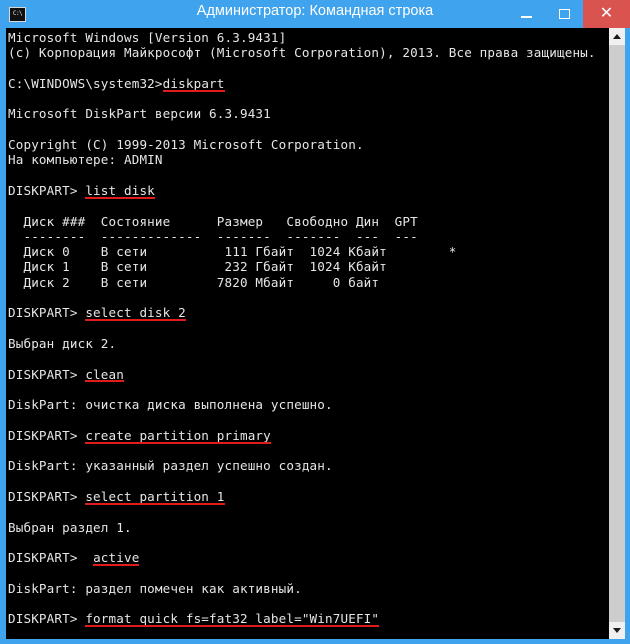 Image resolution: width=630 pixels, height=644 pixels. Describe the element at coordinates (155, 497) in the screenshot. I see `console-command-highlight: select partition 1` at that location.